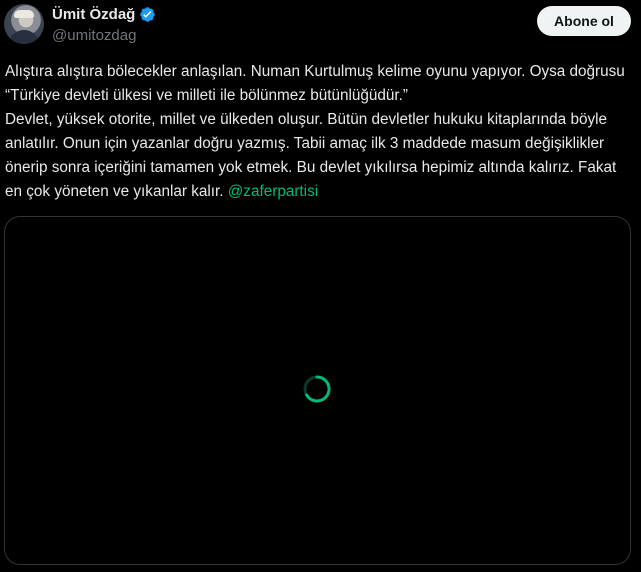 The width and height of the screenshot is (641, 572). What do you see at coordinates (320, 28) in the screenshot?
I see `tweet-header: Ümit Özdağ @umitozdag Abone ol` at bounding box center [320, 28].